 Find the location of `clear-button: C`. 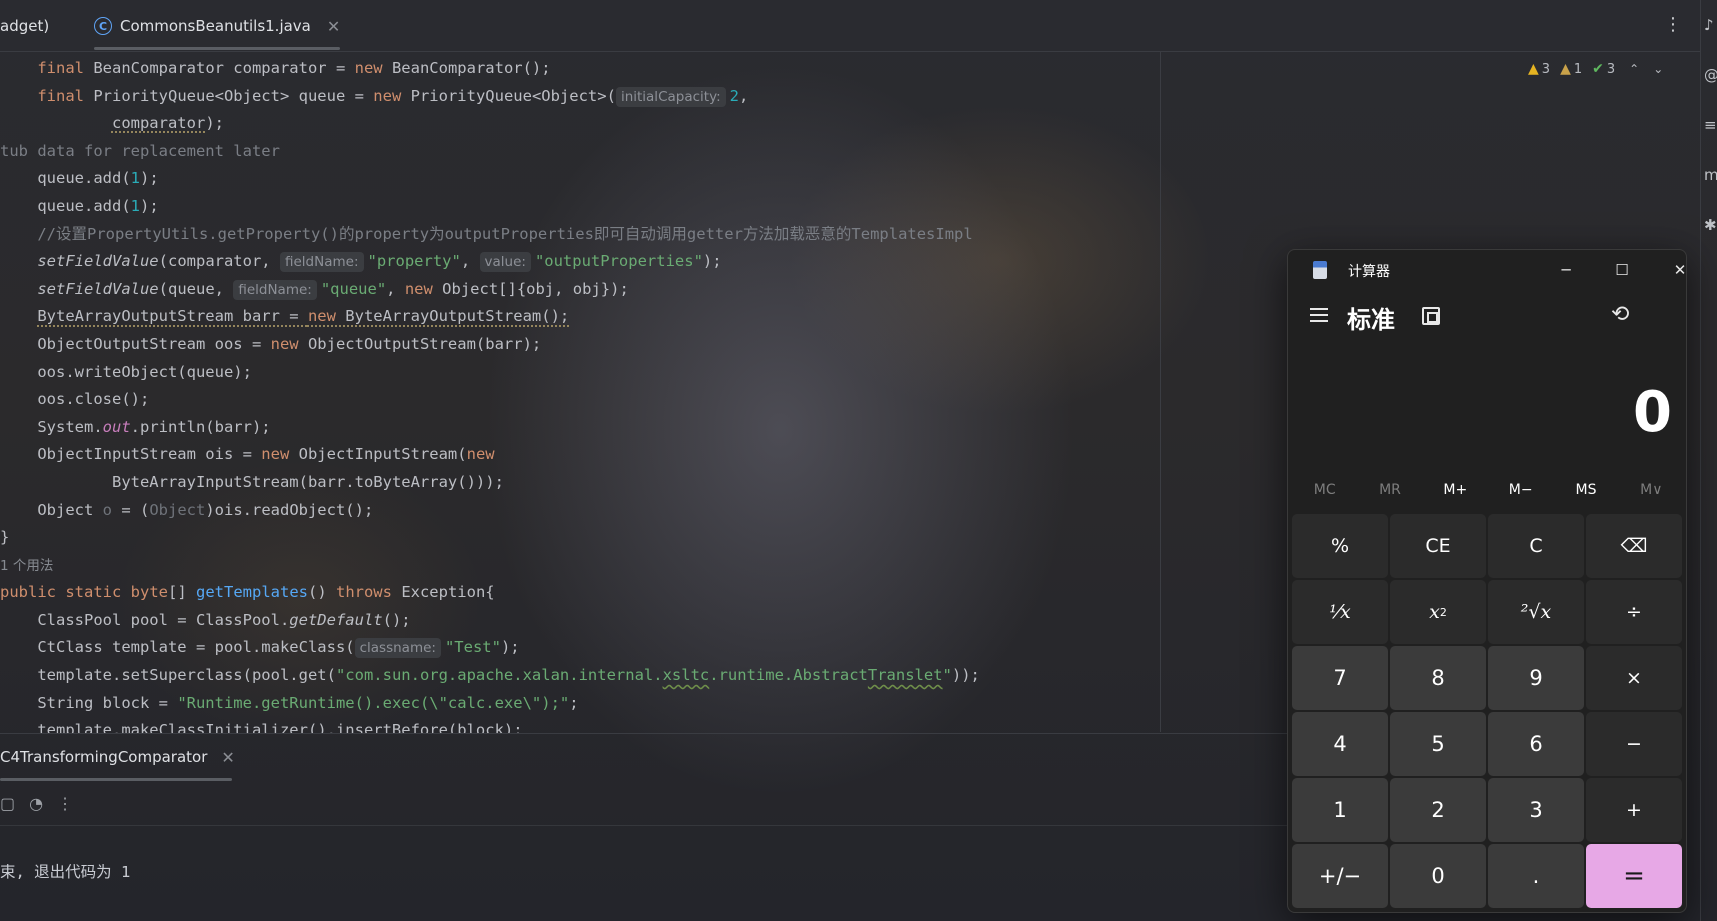

clear-button: C is located at coordinates (1536, 546).